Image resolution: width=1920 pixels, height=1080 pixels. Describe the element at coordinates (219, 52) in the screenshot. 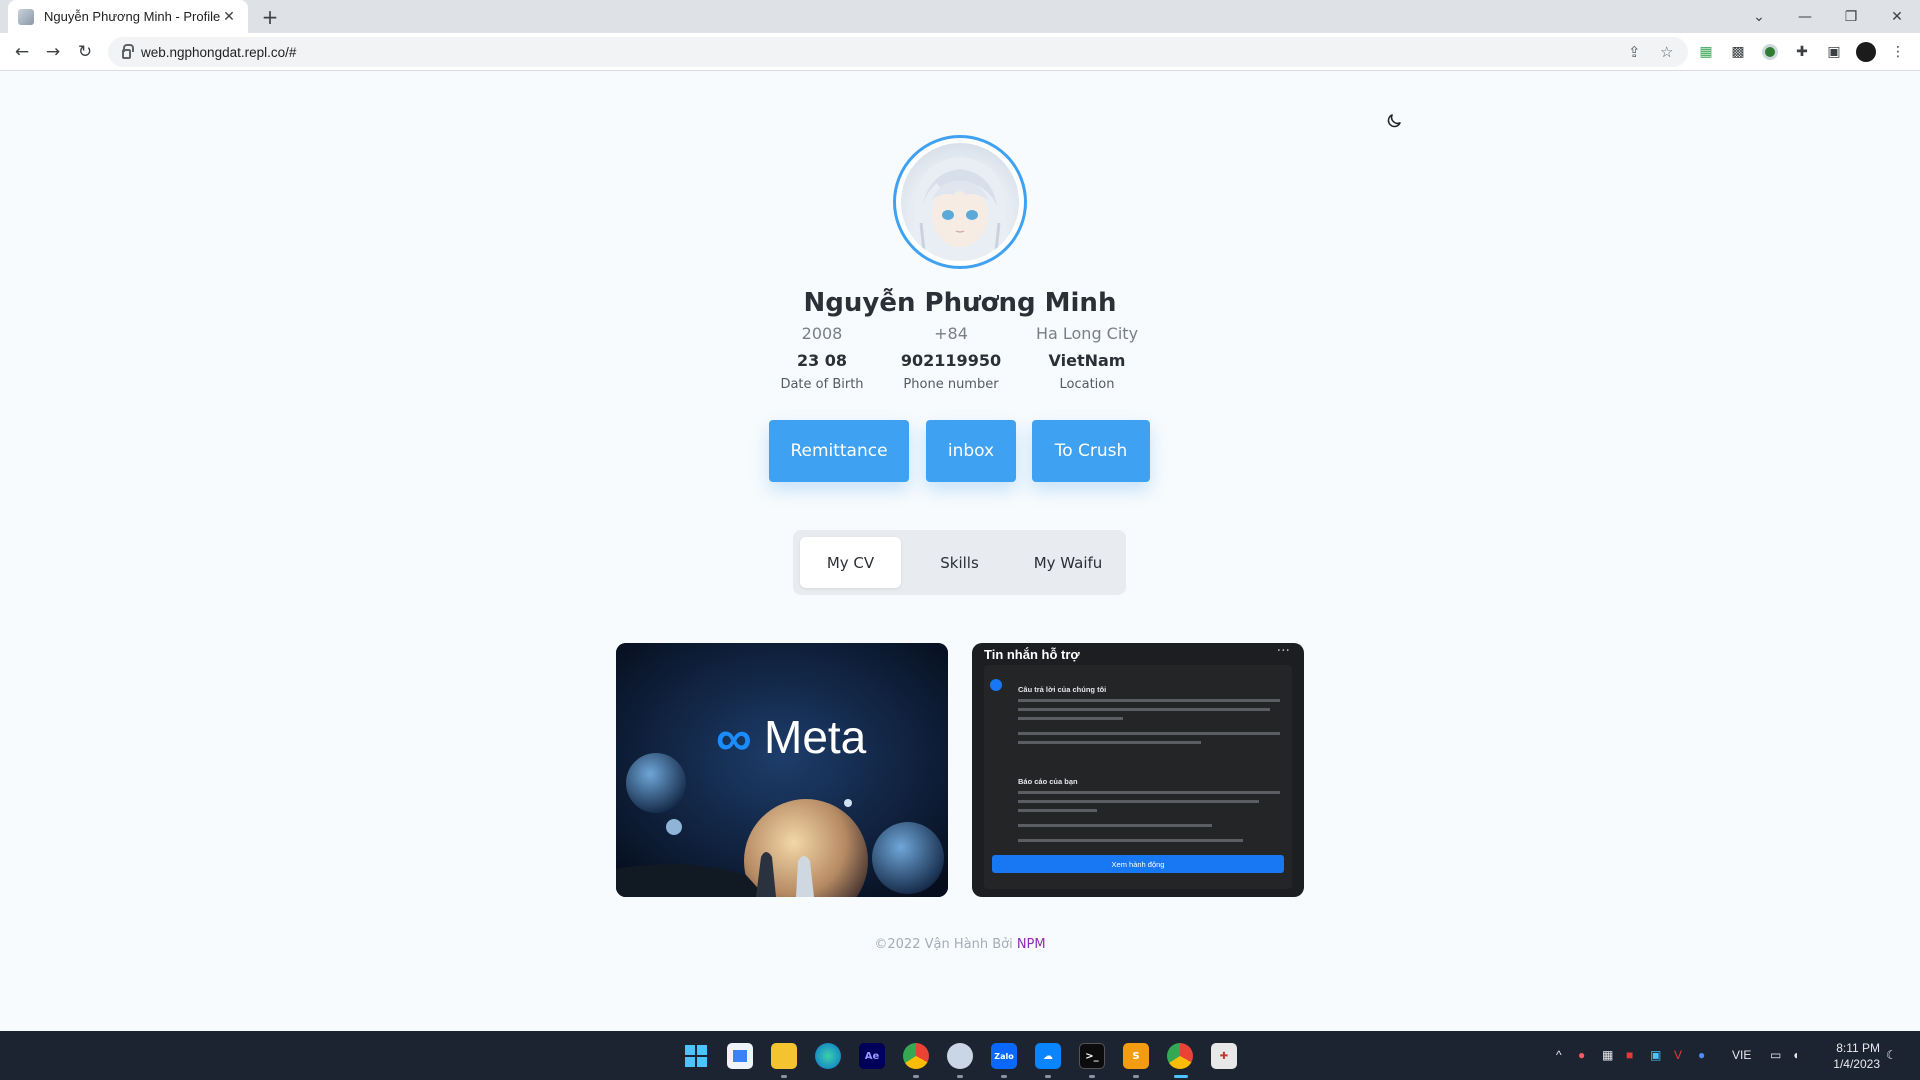

I see `url-text: web.ngphongdat.repl.co/#` at that location.